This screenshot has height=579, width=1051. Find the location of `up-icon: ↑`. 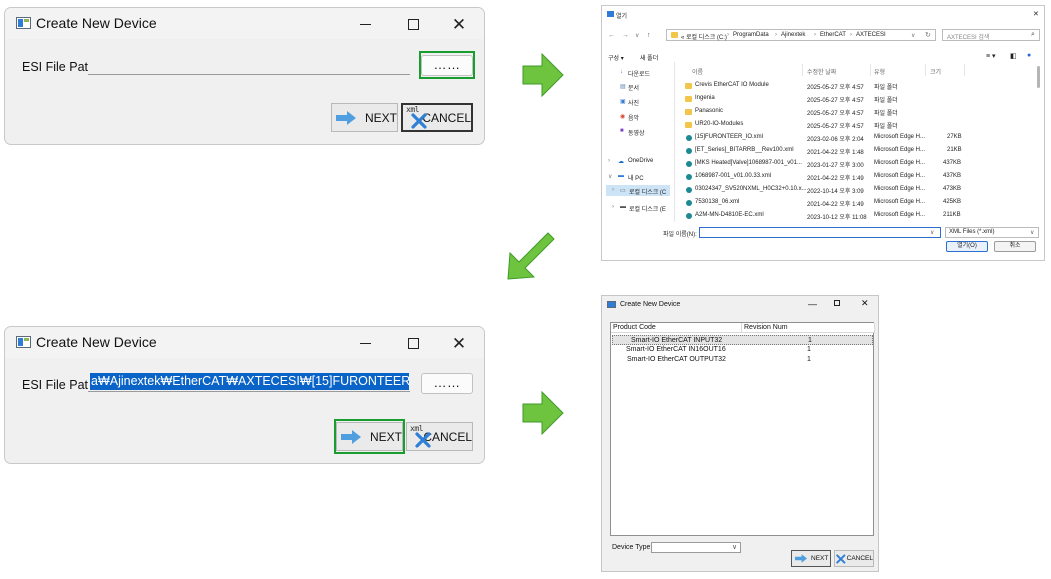

up-icon: ↑ is located at coordinates (649, 35).